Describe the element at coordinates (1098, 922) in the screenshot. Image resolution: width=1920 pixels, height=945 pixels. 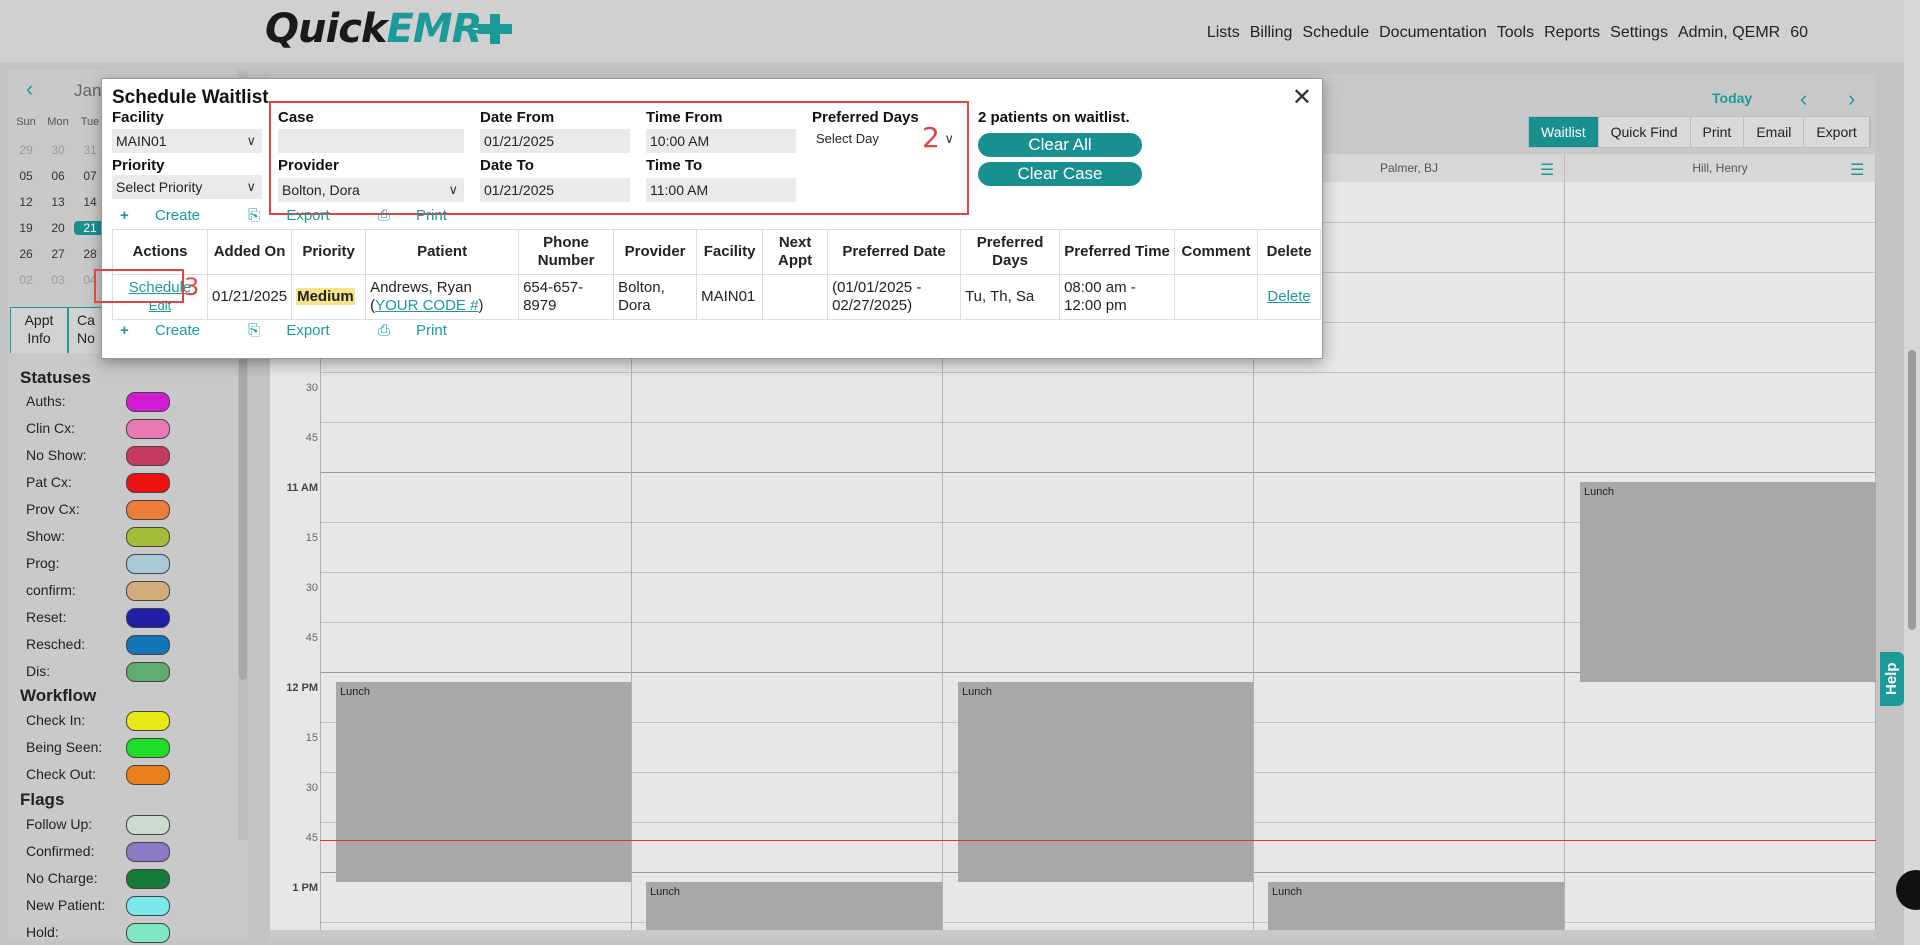
I see `time-slot-line` at that location.